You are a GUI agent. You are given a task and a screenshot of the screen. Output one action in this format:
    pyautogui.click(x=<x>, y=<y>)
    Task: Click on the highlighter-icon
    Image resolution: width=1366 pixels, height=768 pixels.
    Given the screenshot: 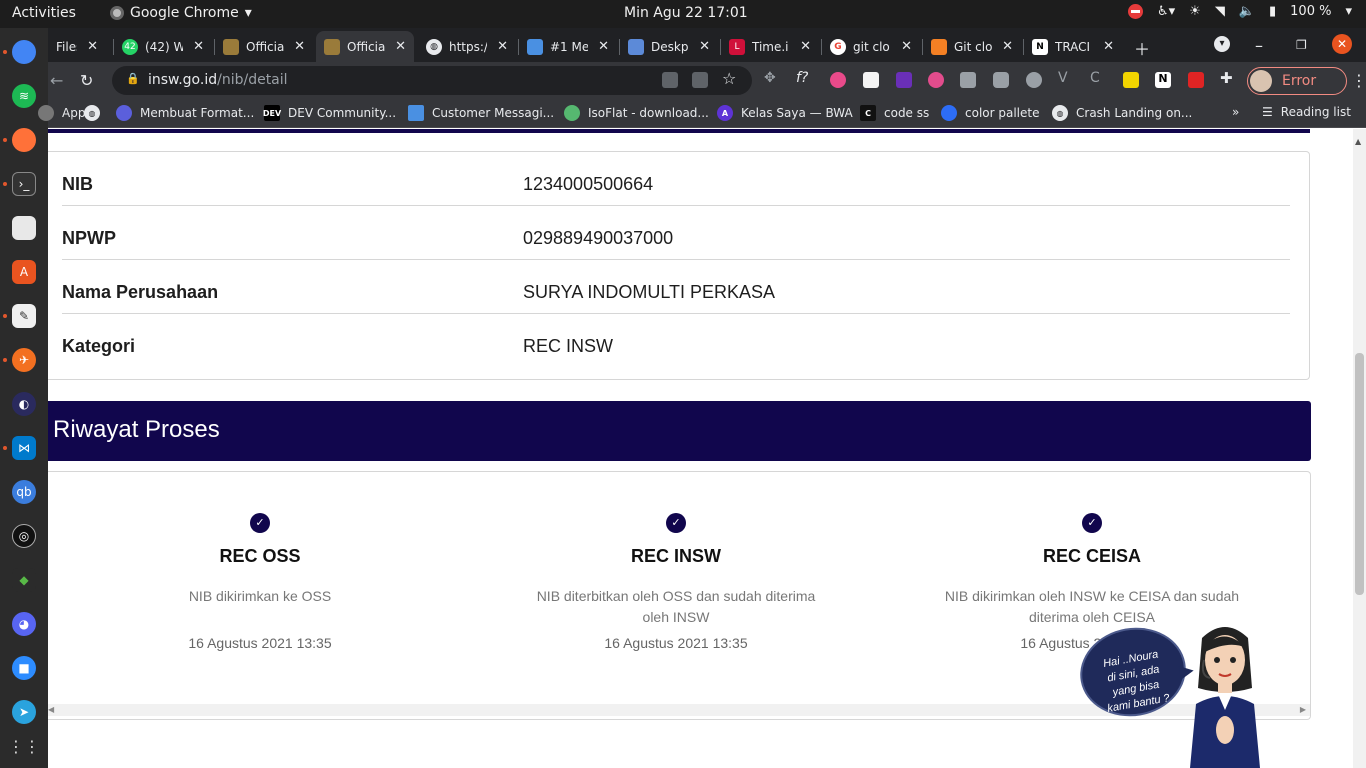 What is the action you would take?
    pyautogui.click(x=1131, y=80)
    